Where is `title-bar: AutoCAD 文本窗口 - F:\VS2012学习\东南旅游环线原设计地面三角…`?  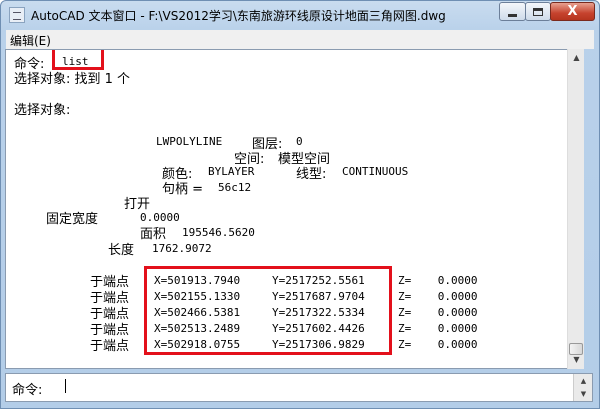
title-bar: AutoCAD 文本窗口 - F:\VS2012学习\东南旅游环线原设计地面三角… is located at coordinates (300, 15).